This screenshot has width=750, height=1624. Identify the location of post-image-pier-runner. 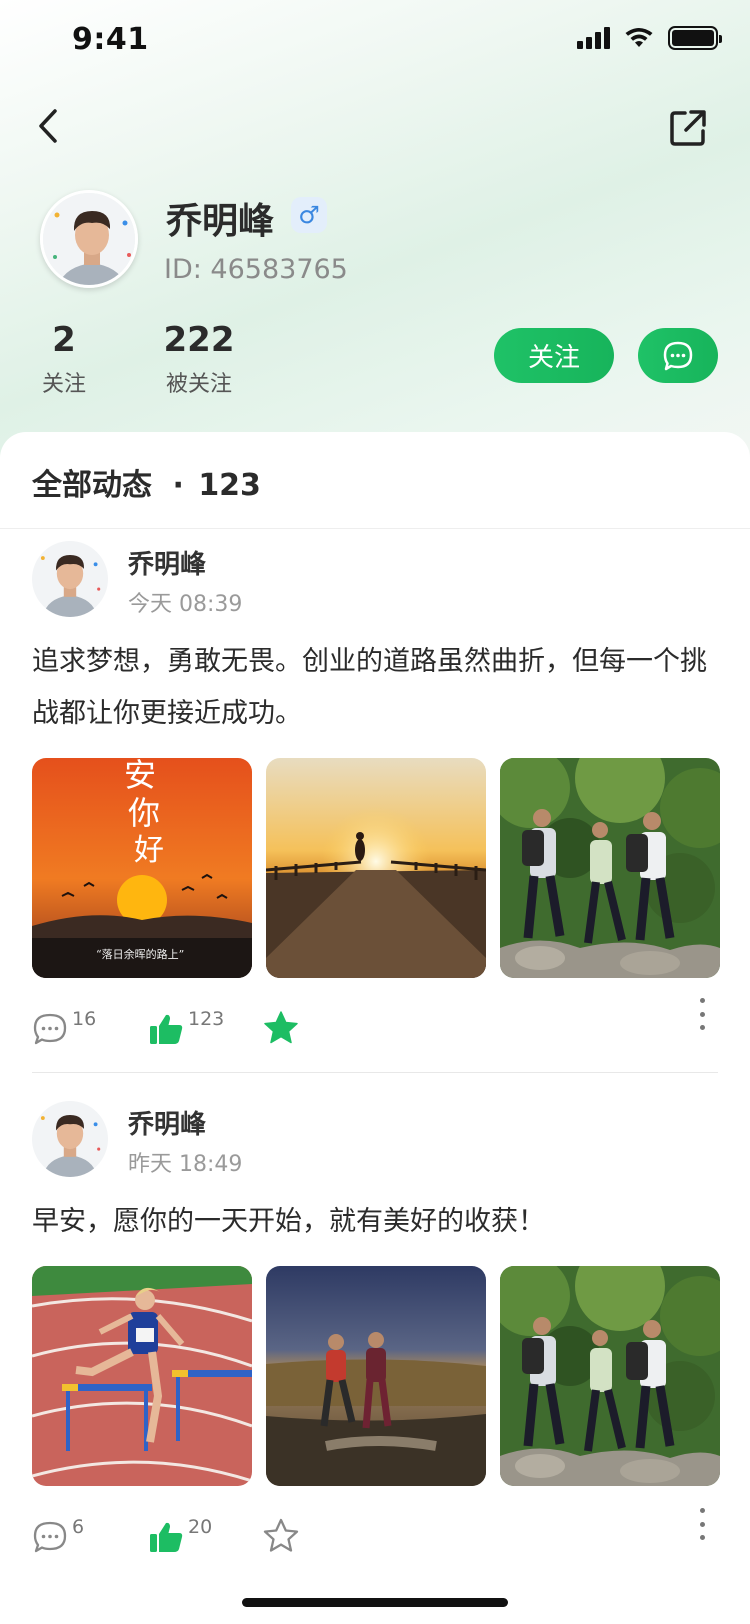
(376, 868).